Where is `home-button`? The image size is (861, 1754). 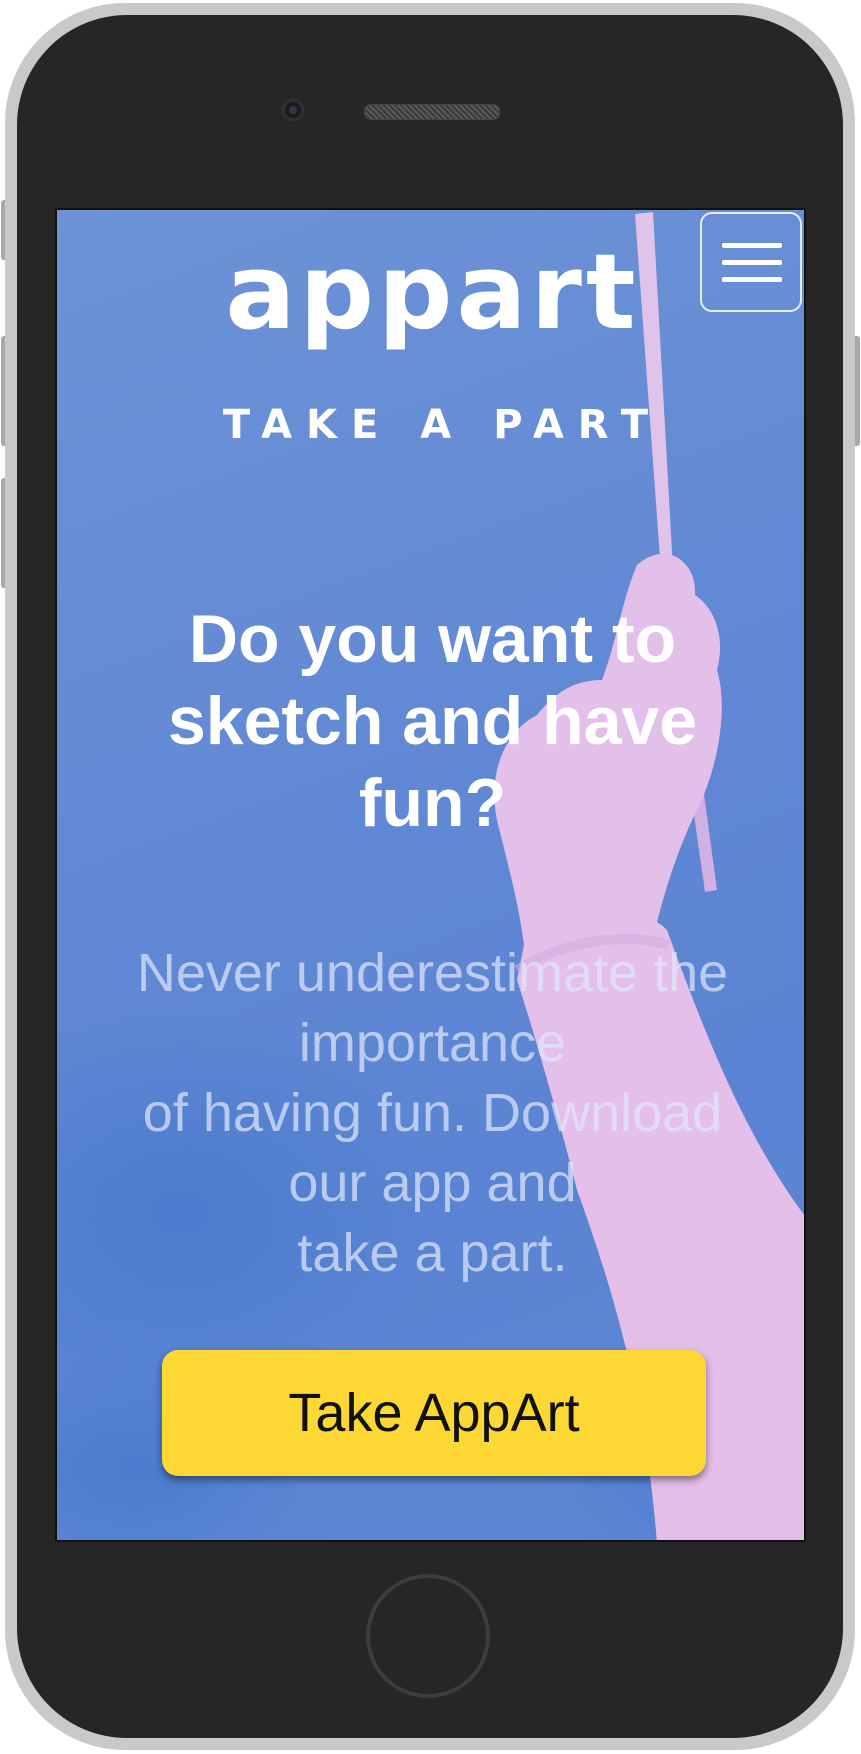
home-button is located at coordinates (428, 1636).